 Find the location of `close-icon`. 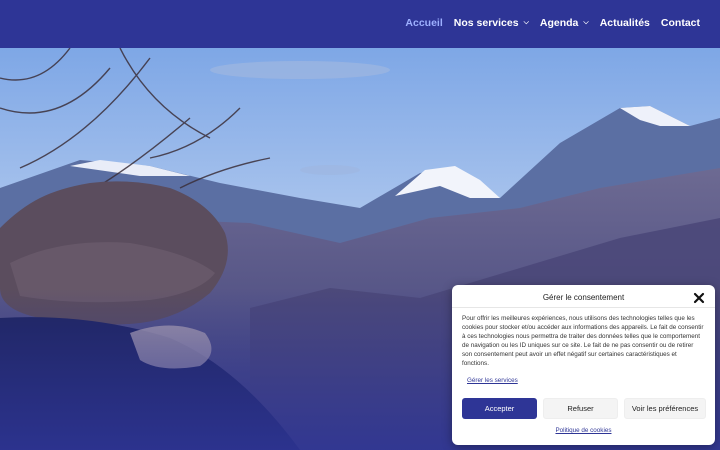

close-icon is located at coordinates (699, 297).